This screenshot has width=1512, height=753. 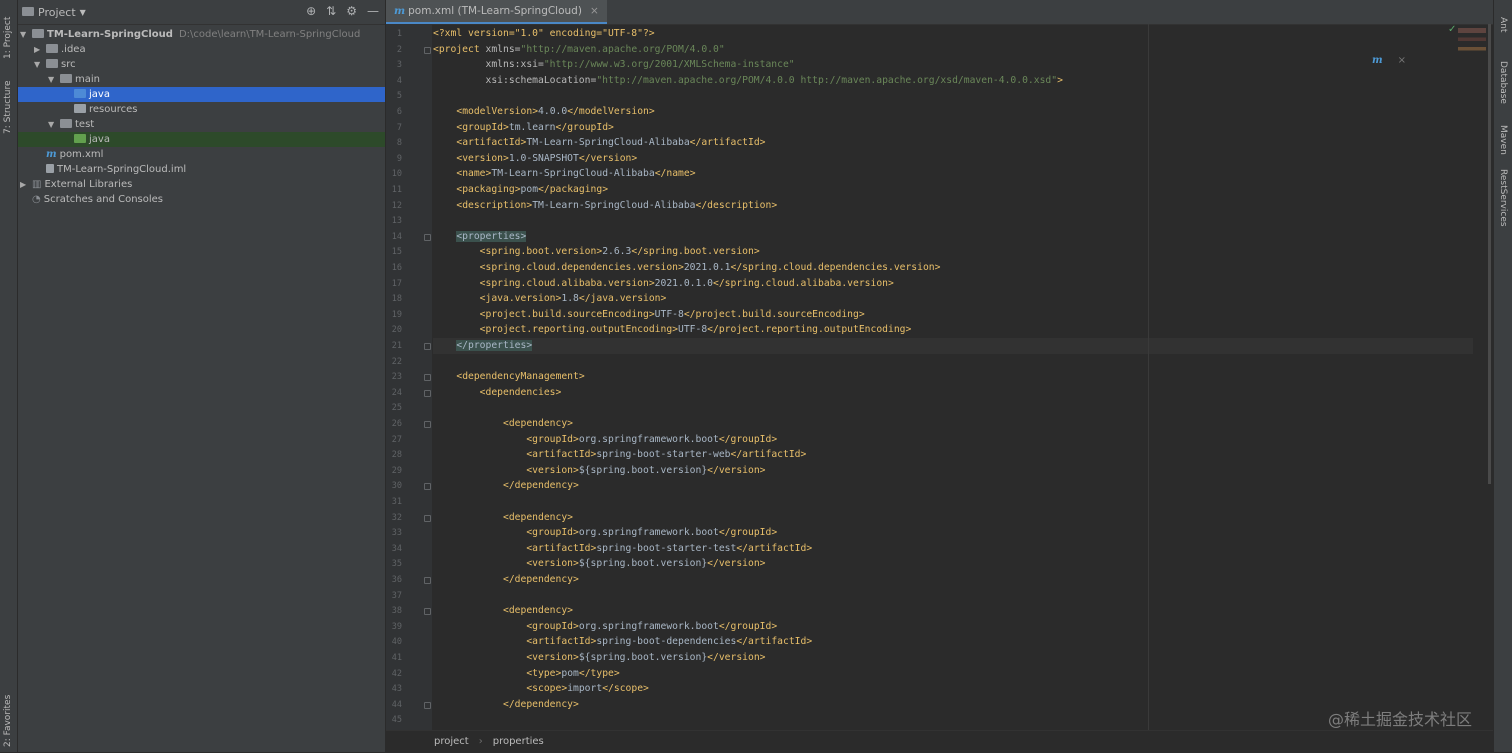 What do you see at coordinates (1503, 198) in the screenshot?
I see `tool-tab-restservices: RestServices` at bounding box center [1503, 198].